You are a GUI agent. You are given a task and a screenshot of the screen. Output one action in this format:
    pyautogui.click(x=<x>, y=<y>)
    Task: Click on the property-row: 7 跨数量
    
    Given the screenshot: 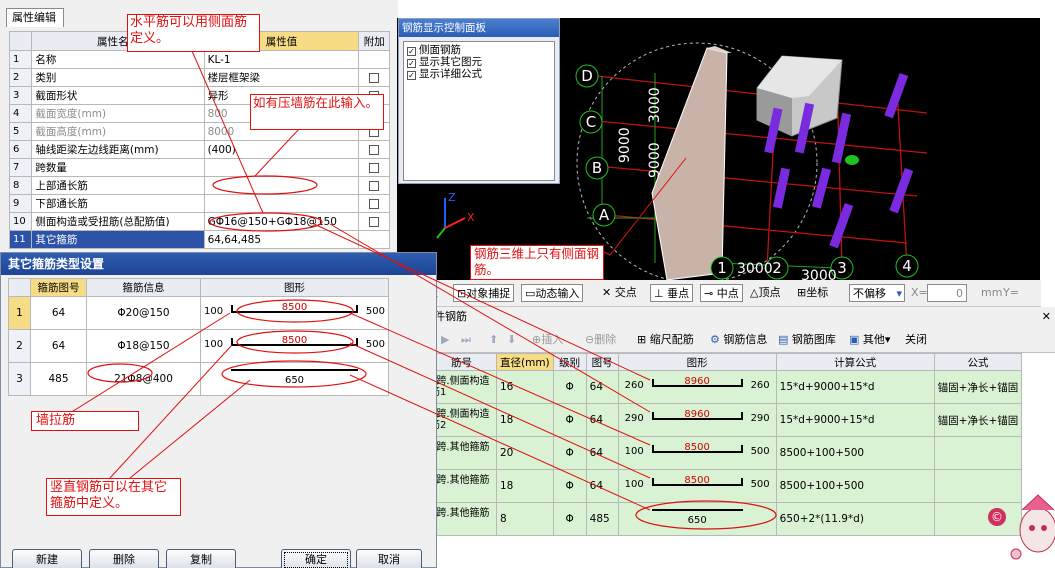 What is the action you would take?
    pyautogui.click(x=199, y=167)
    